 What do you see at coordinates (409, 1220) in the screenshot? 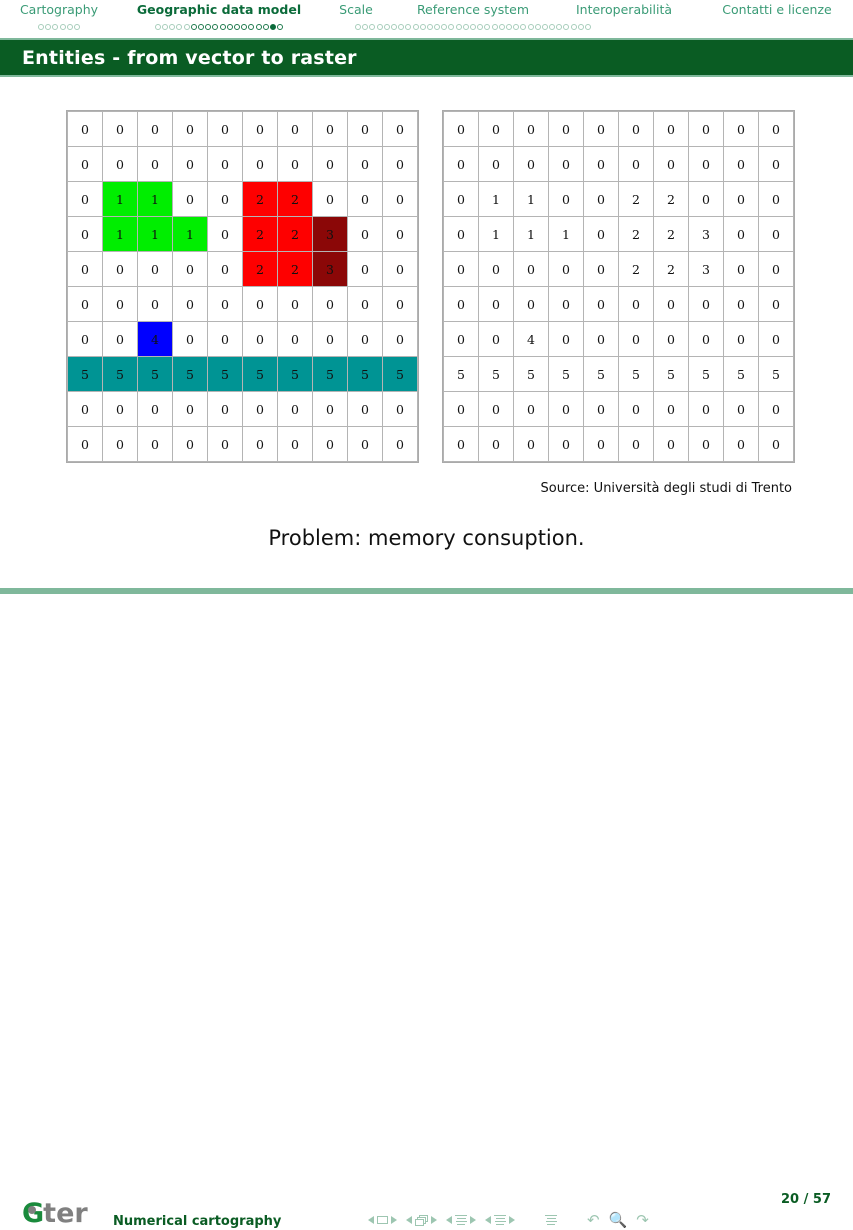
I see `previous-frame-icon` at bounding box center [409, 1220].